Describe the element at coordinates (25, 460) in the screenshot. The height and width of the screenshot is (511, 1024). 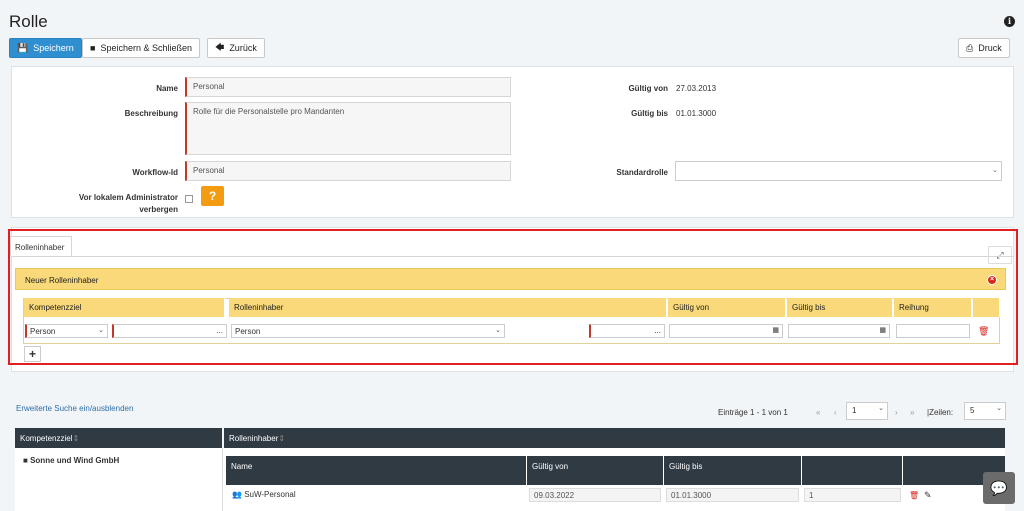
I see `building-icon: ■` at that location.